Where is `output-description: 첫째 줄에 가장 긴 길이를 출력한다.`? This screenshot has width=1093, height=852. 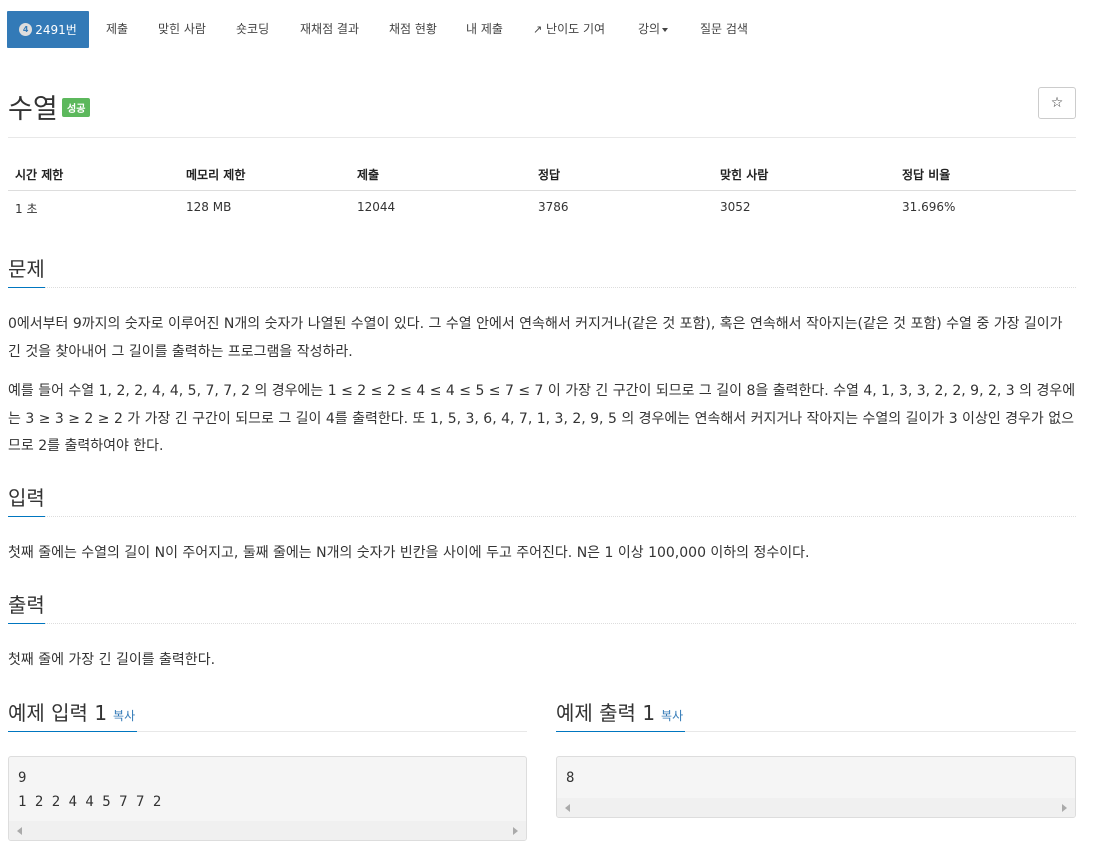
output-description: 첫째 줄에 가장 긴 길이를 출력한다. is located at coordinates (112, 660).